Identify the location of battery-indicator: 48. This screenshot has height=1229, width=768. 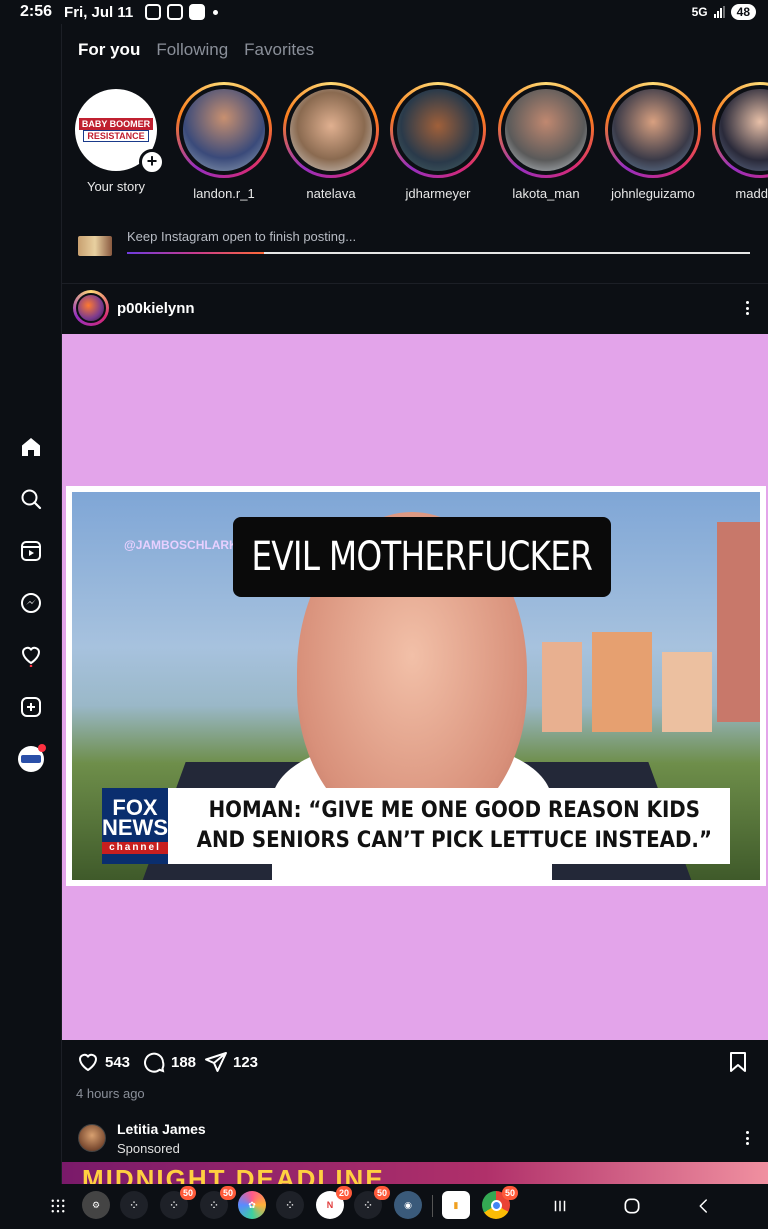
(743, 12).